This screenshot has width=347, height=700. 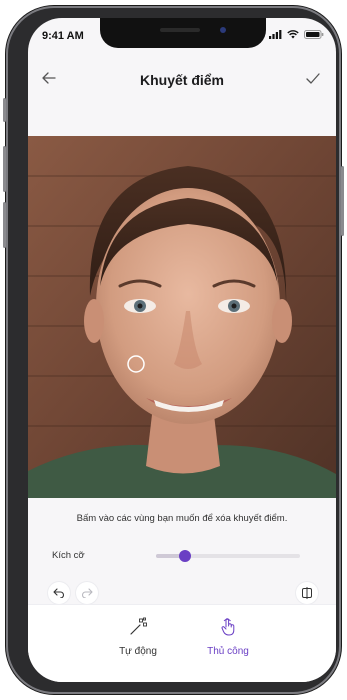 What do you see at coordinates (4, 169) in the screenshot?
I see `volume-up-button` at bounding box center [4, 169].